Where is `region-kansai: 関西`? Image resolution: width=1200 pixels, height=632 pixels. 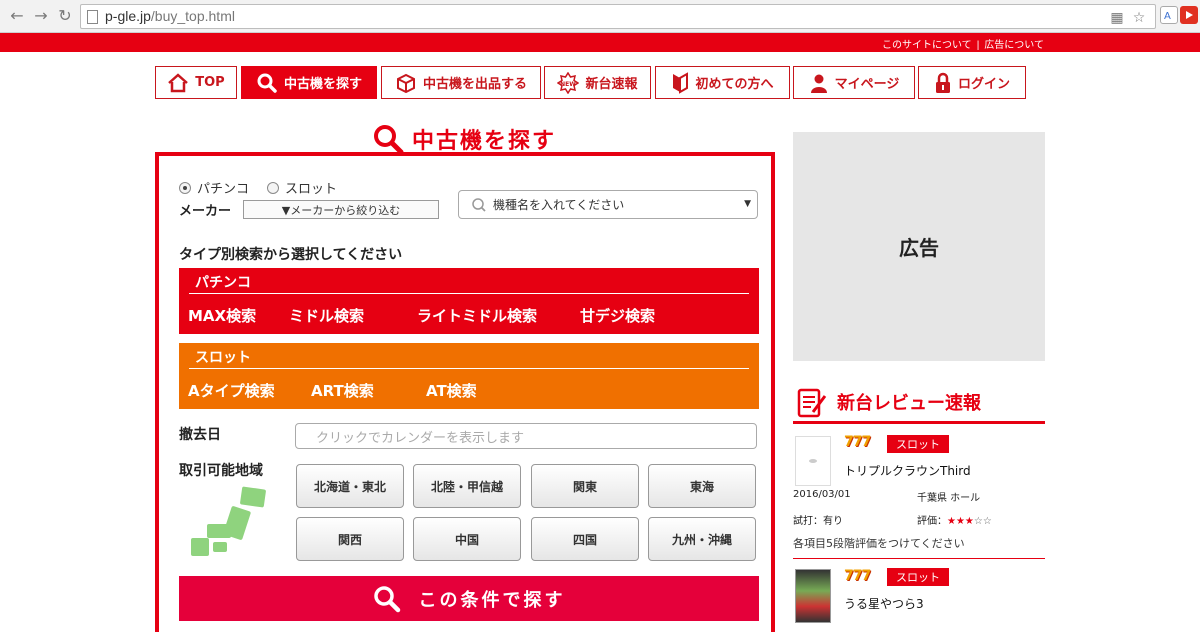 region-kansai: 関西 is located at coordinates (350, 539).